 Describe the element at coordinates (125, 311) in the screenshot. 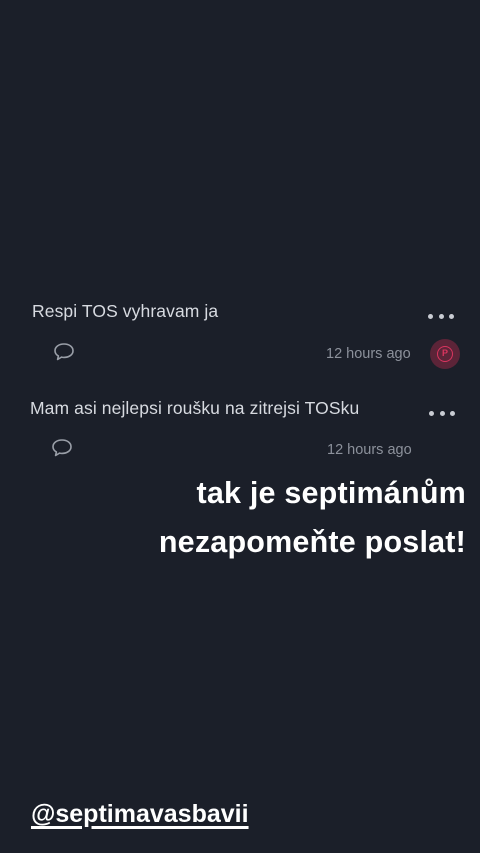

I see `post-text: Respi TOS vyhravam ja` at that location.